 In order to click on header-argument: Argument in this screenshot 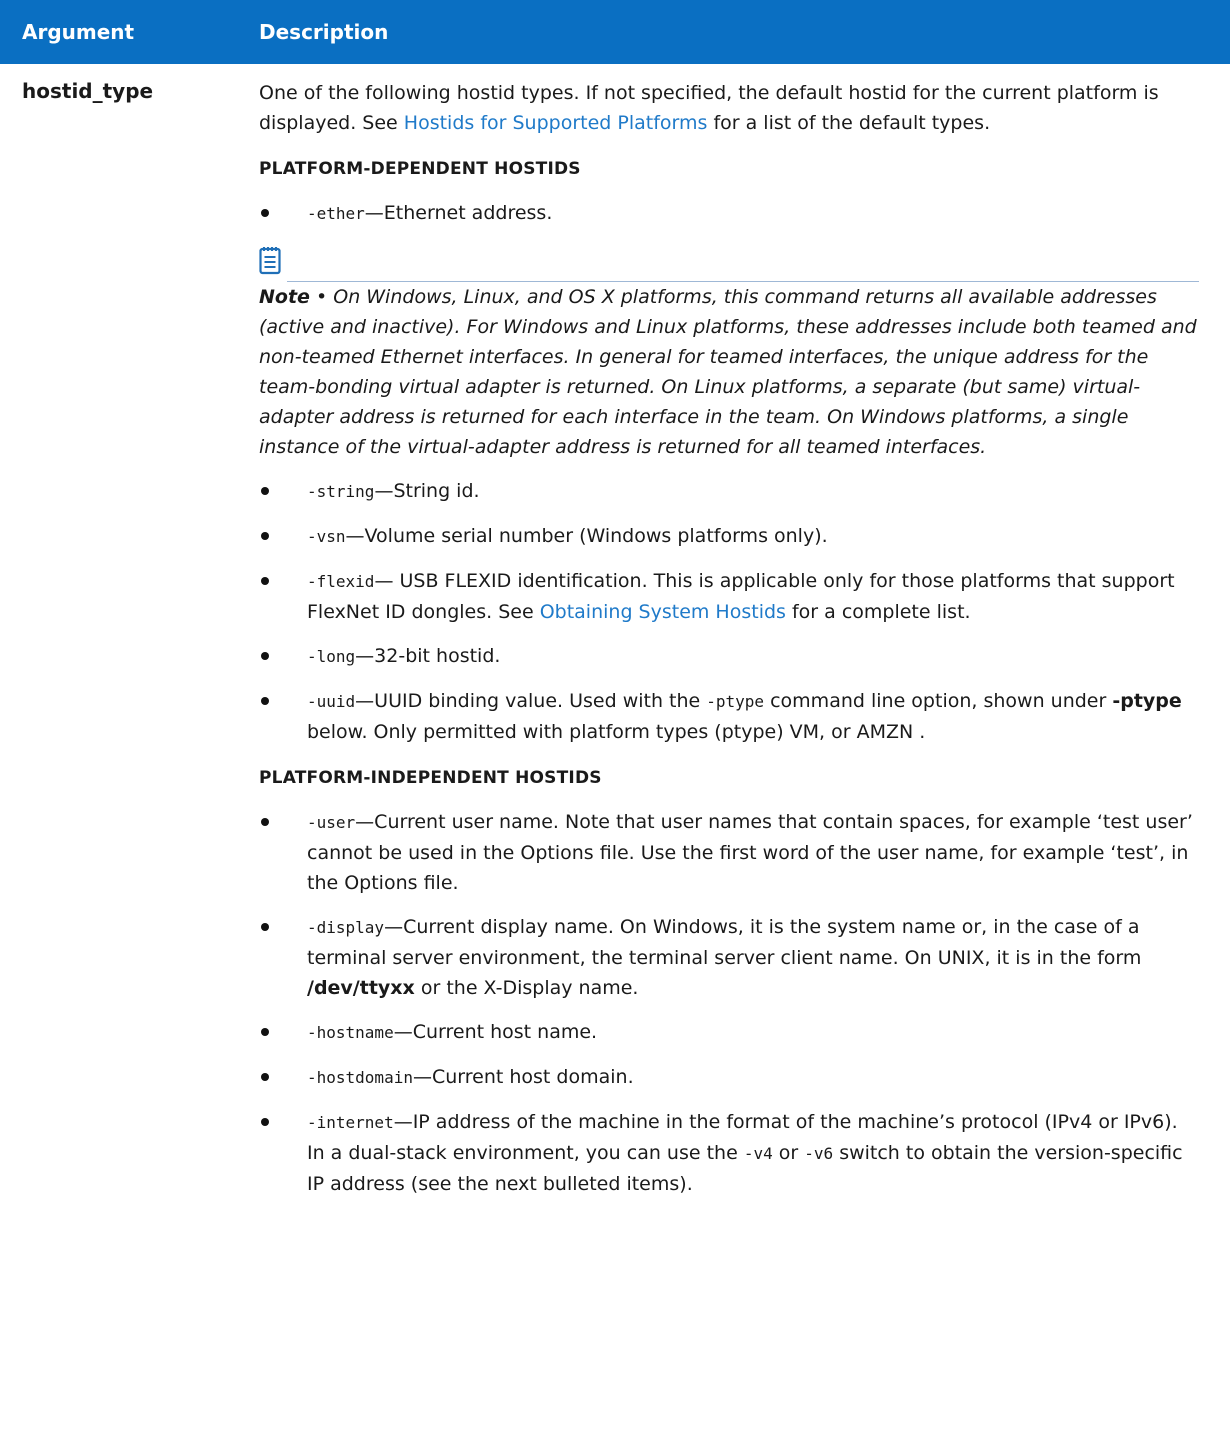, I will do `click(78, 32)`.